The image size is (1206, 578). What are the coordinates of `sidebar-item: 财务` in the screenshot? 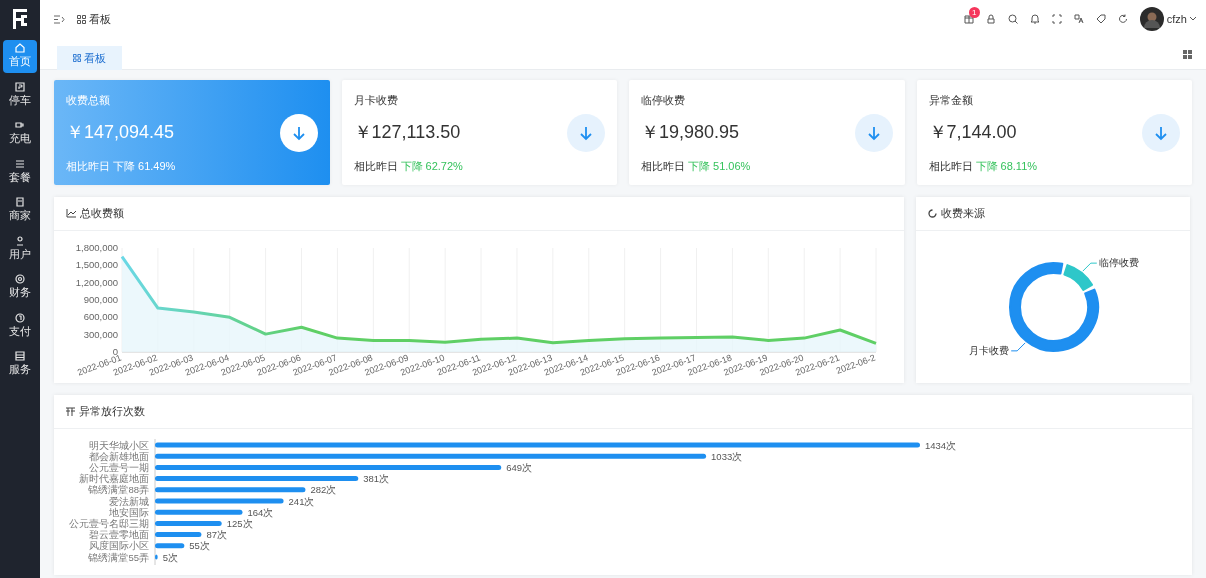 It's located at (20, 287).